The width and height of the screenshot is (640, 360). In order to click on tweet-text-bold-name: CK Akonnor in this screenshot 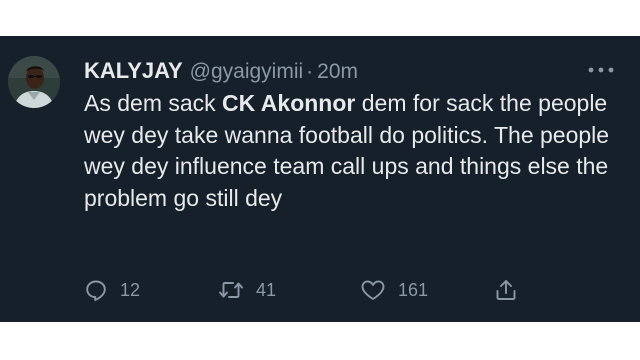, I will do `click(289, 103)`.